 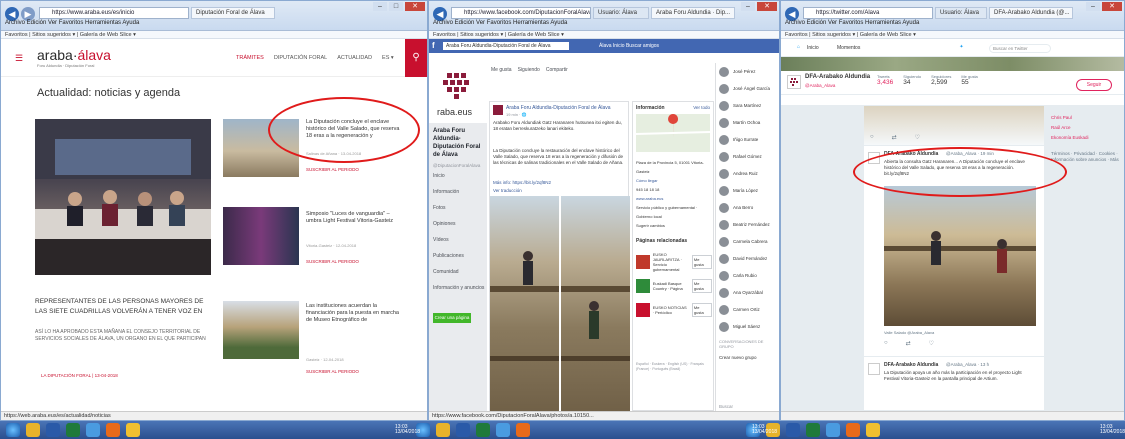 I want to click on nav-inicio: Inicio, so click(x=458, y=176).